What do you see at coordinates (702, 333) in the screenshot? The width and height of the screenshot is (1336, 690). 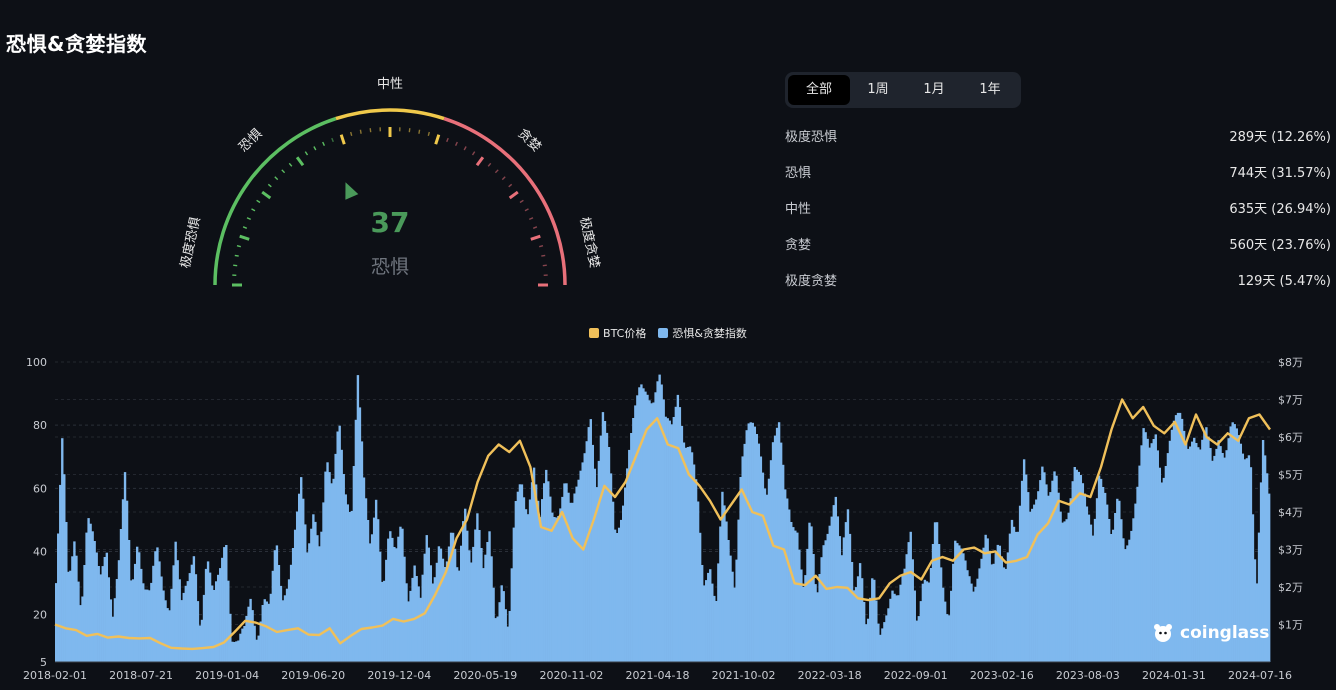 I see `legend-item-fear-greed-index: 恐惧&贪婪指数` at bounding box center [702, 333].